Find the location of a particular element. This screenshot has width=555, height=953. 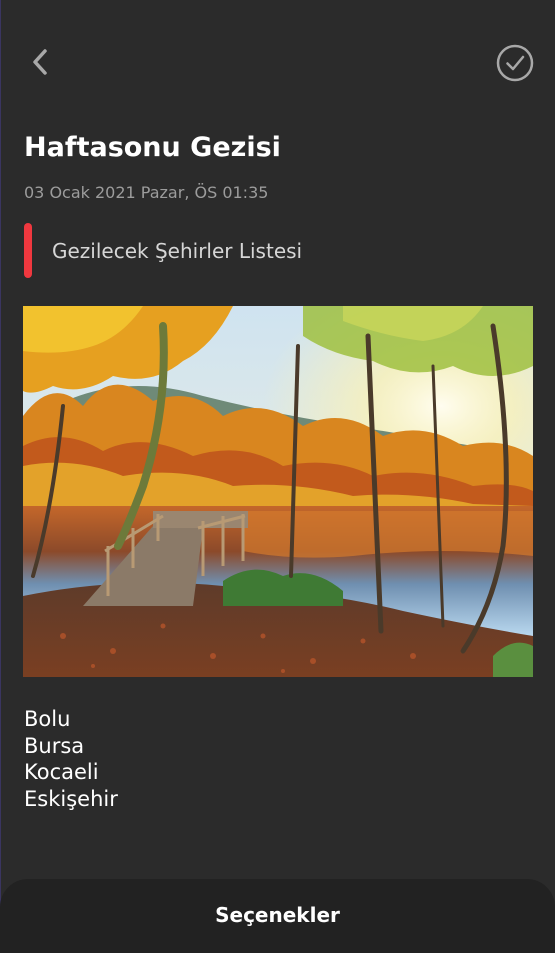

category-header: Gezilecek Şehirler Listesi is located at coordinates (163, 250).